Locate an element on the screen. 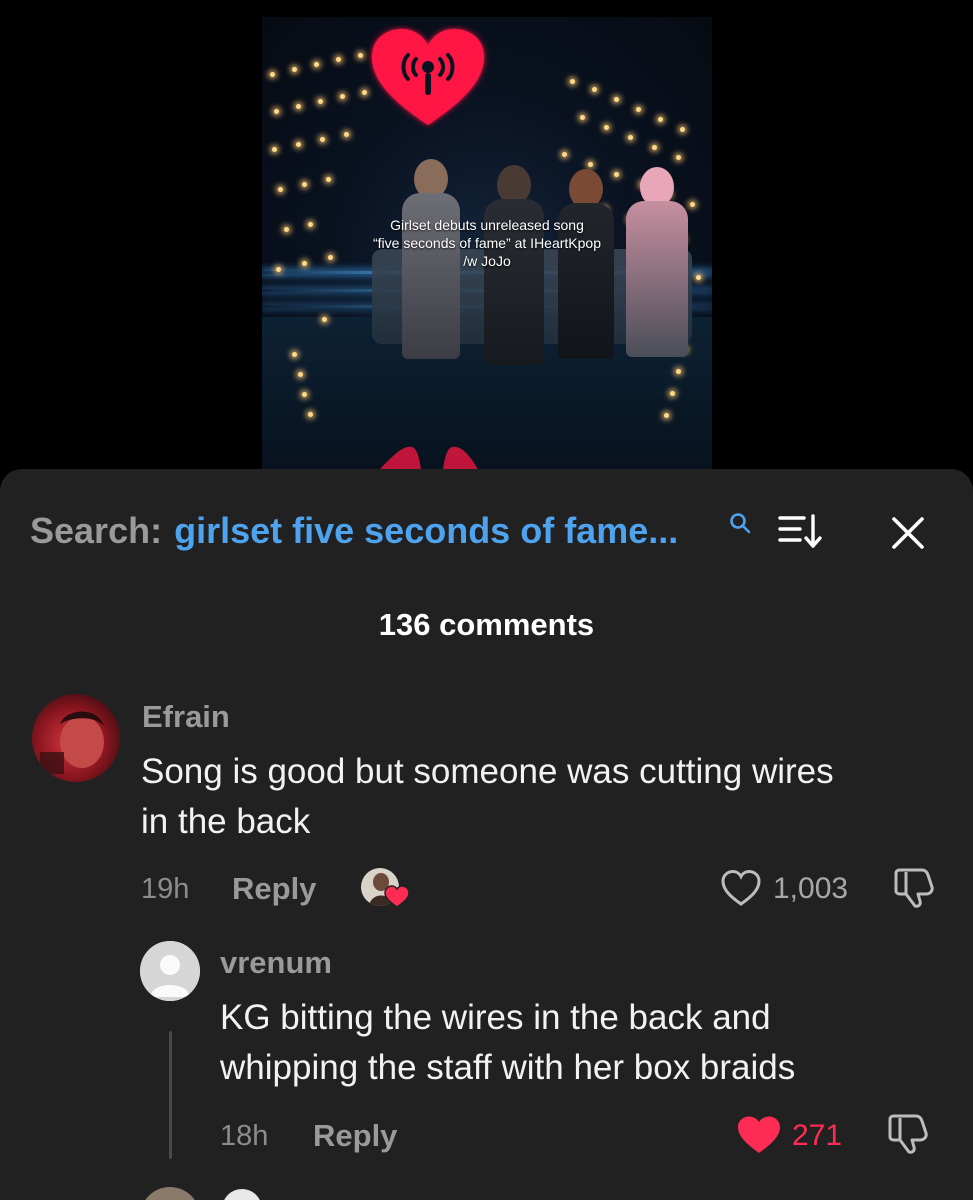 This screenshot has width=973, height=1200. video-caption-line: /w JoJo is located at coordinates (487, 261).